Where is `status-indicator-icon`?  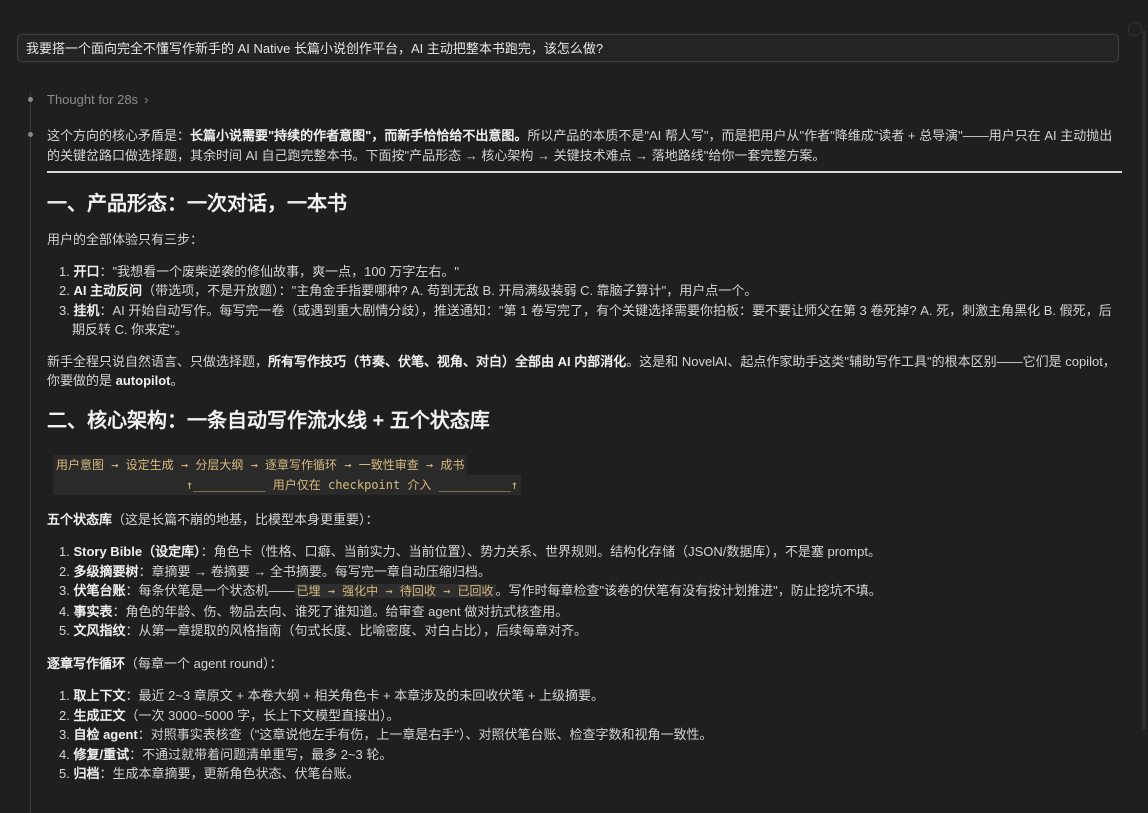
status-indicator-icon is located at coordinates (1135, 29).